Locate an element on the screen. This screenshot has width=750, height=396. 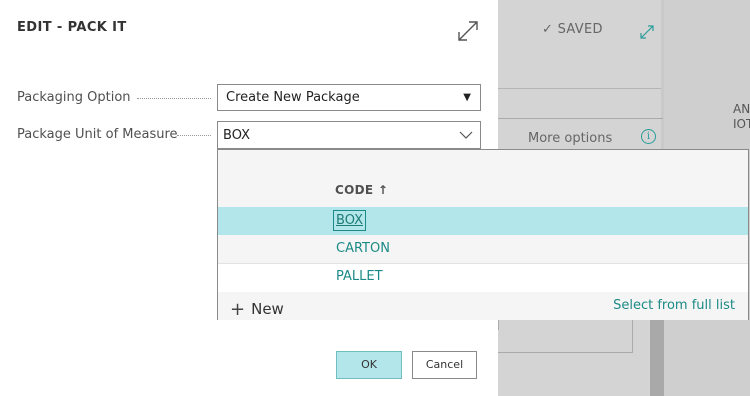
dialog-title: EDIT - PACK IT is located at coordinates (72, 27).